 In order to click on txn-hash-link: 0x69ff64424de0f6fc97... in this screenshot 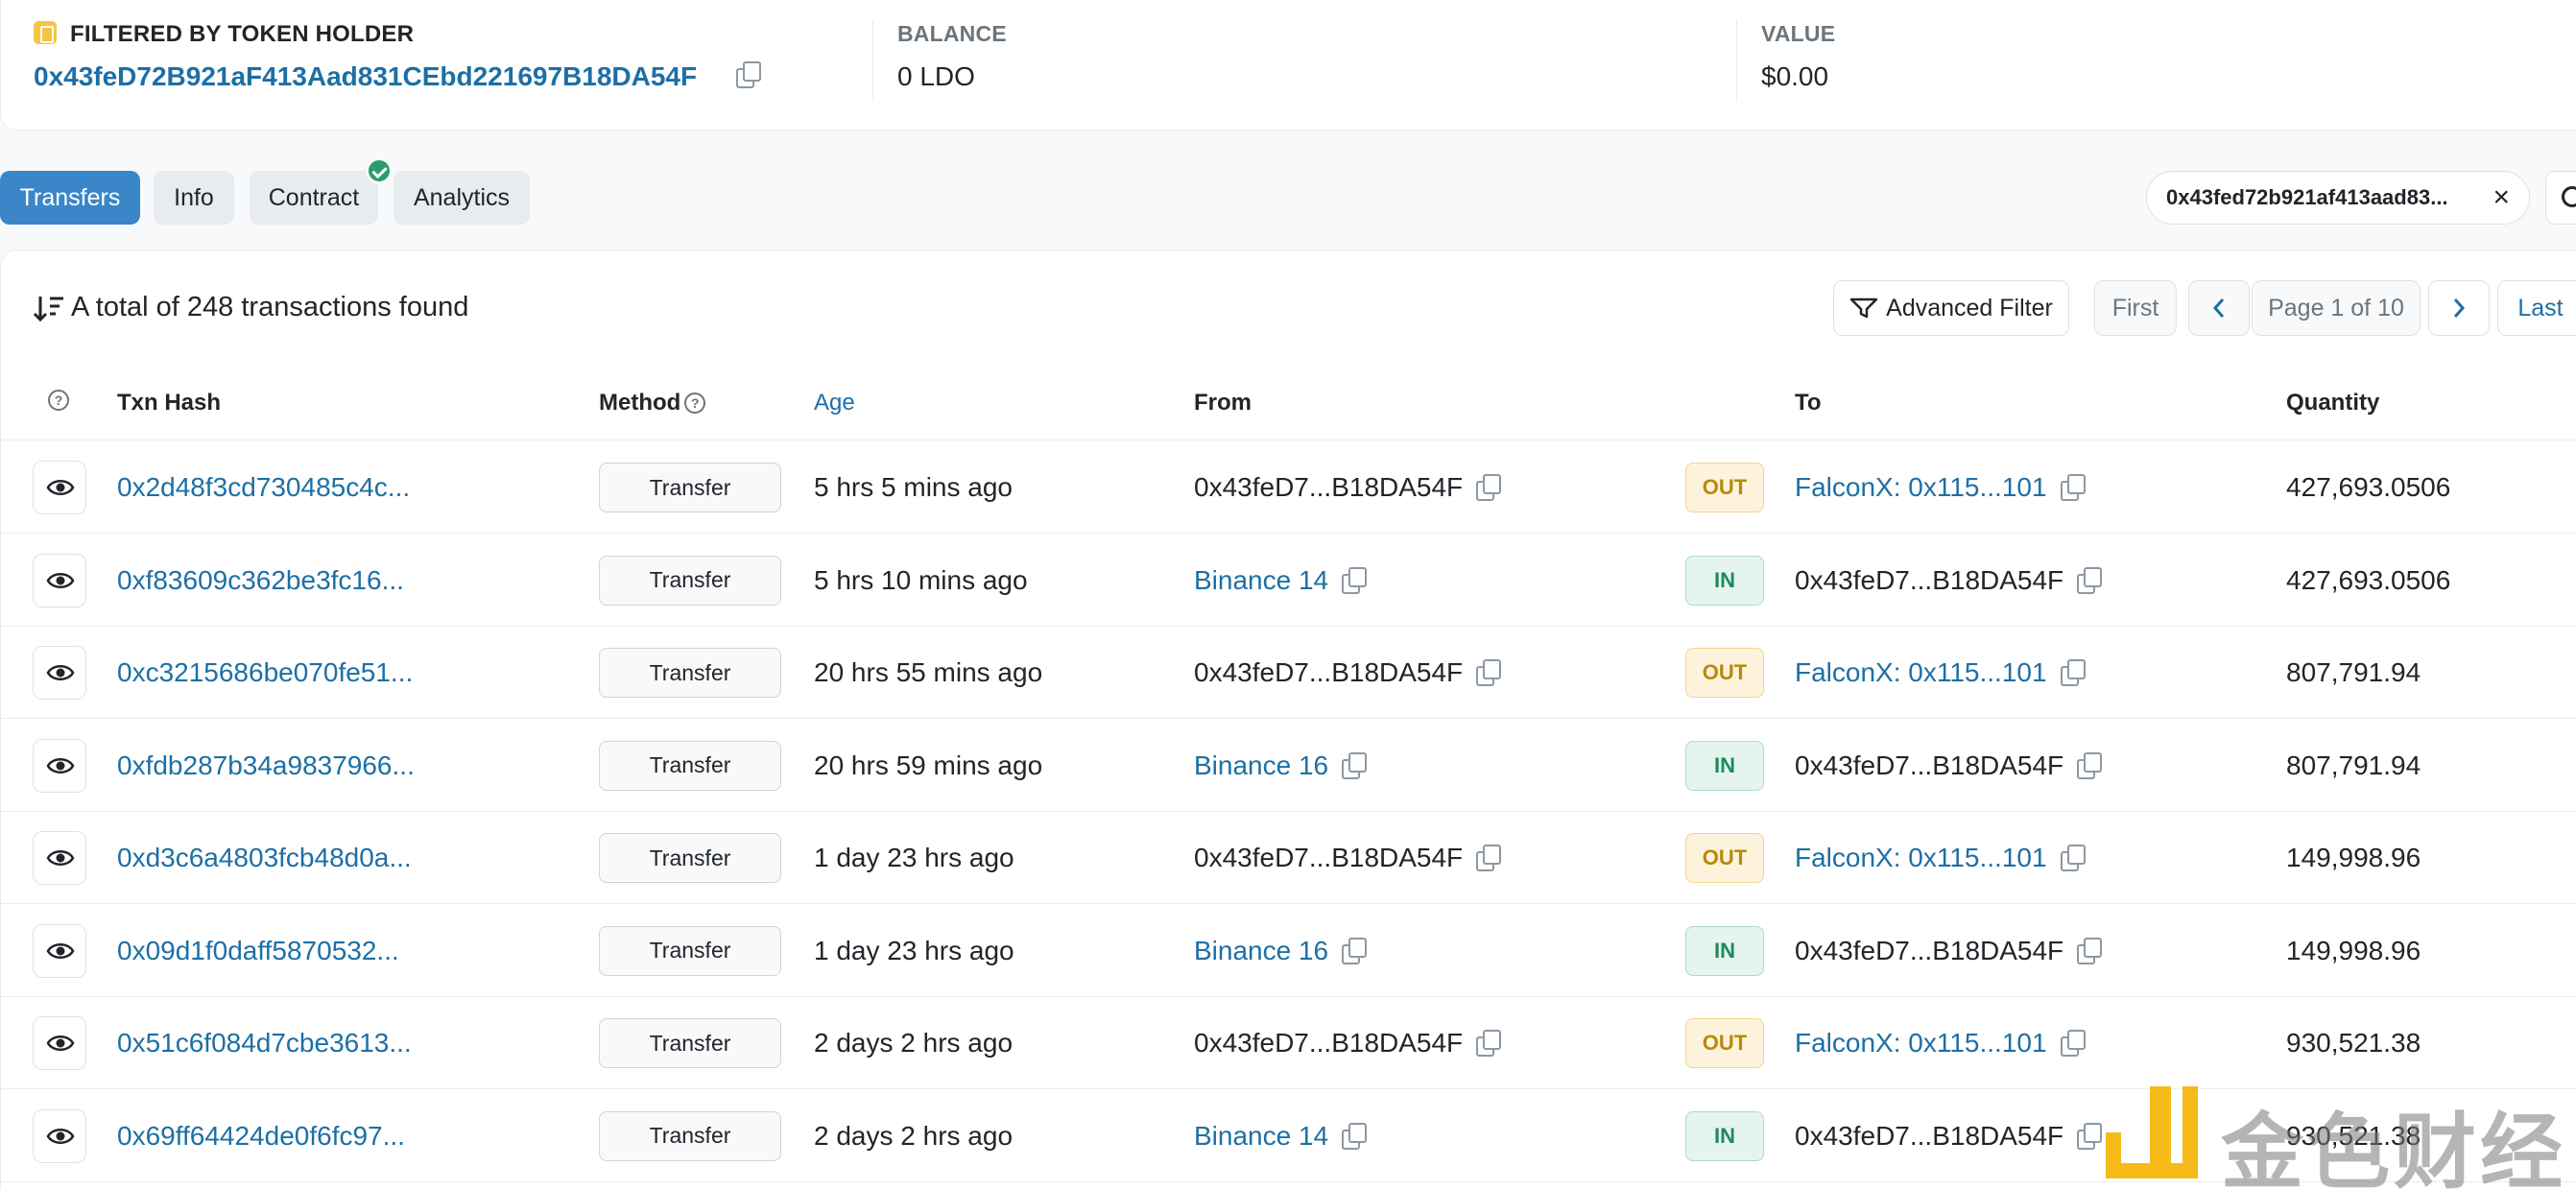, I will do `click(261, 1136)`.